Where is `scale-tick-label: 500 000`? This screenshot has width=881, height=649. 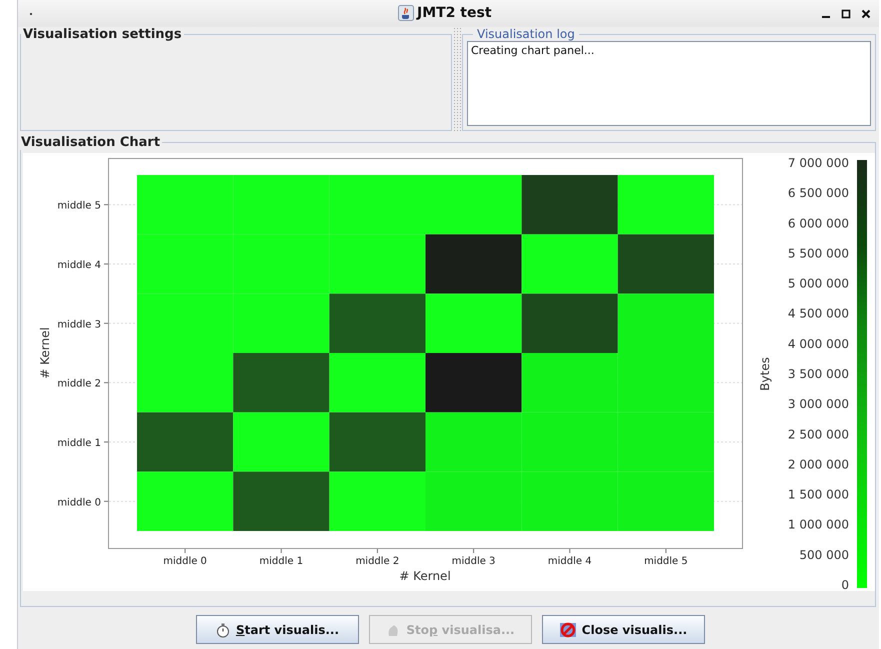
scale-tick-label: 500 000 is located at coordinates (824, 555).